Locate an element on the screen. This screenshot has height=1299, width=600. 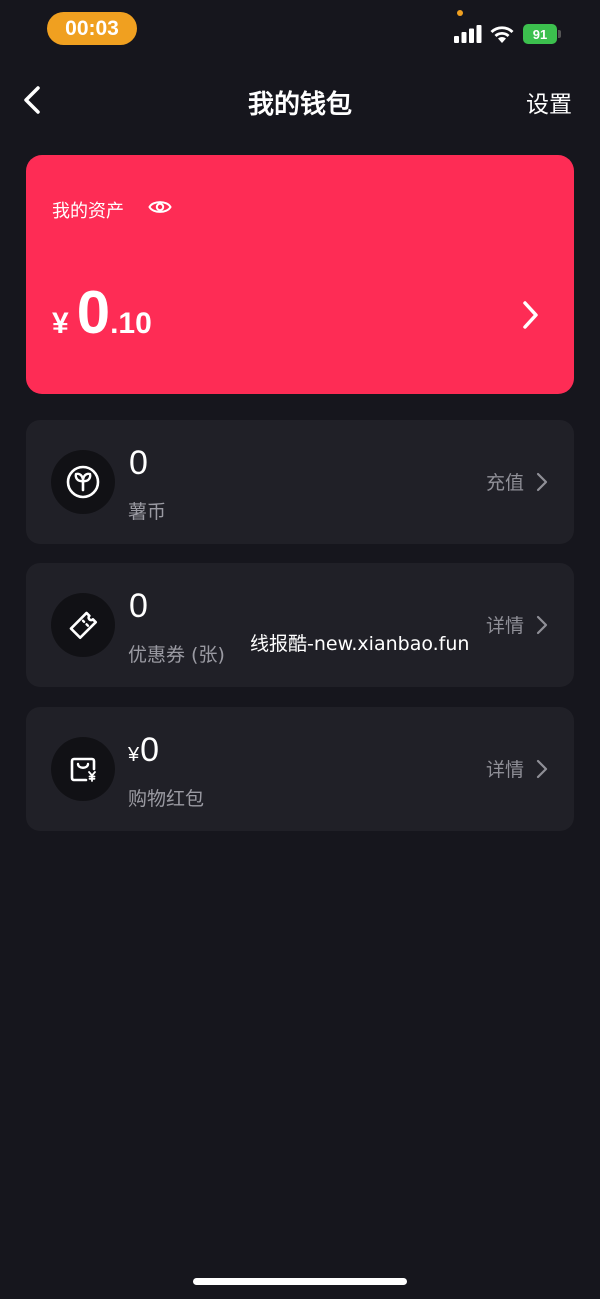
my-assets-label: 我的资产 is located at coordinates (88, 211).